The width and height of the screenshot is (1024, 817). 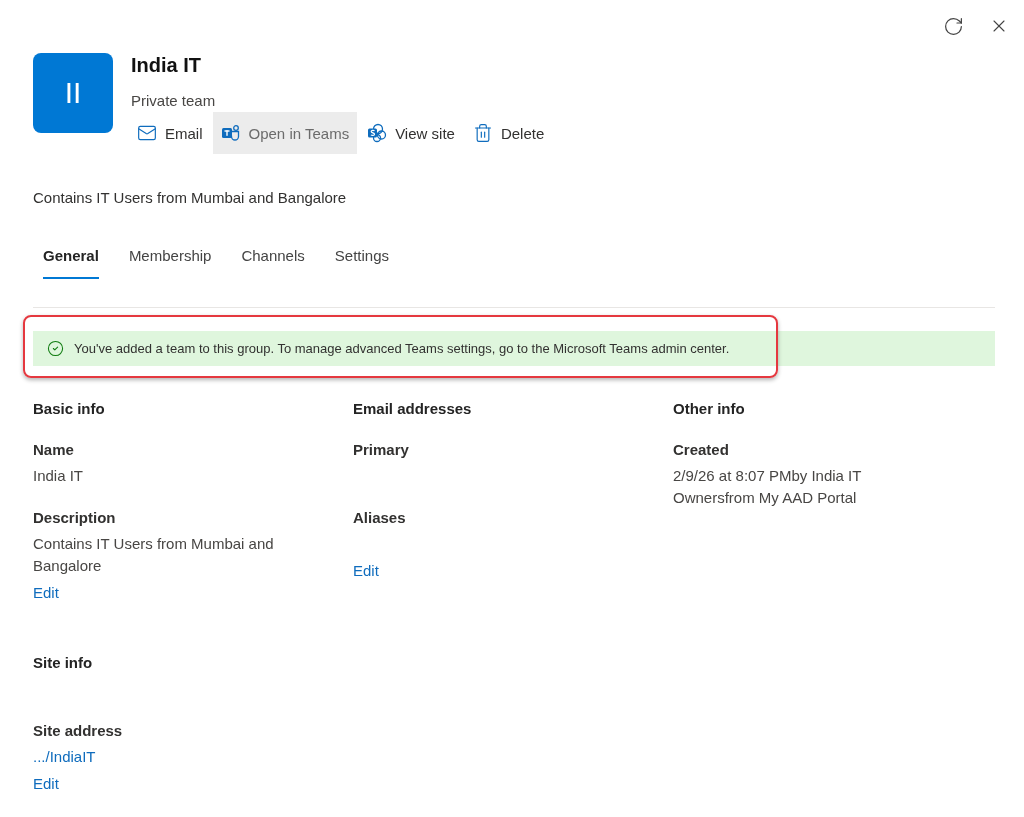 I want to click on field-label: Description, so click(x=74, y=518).